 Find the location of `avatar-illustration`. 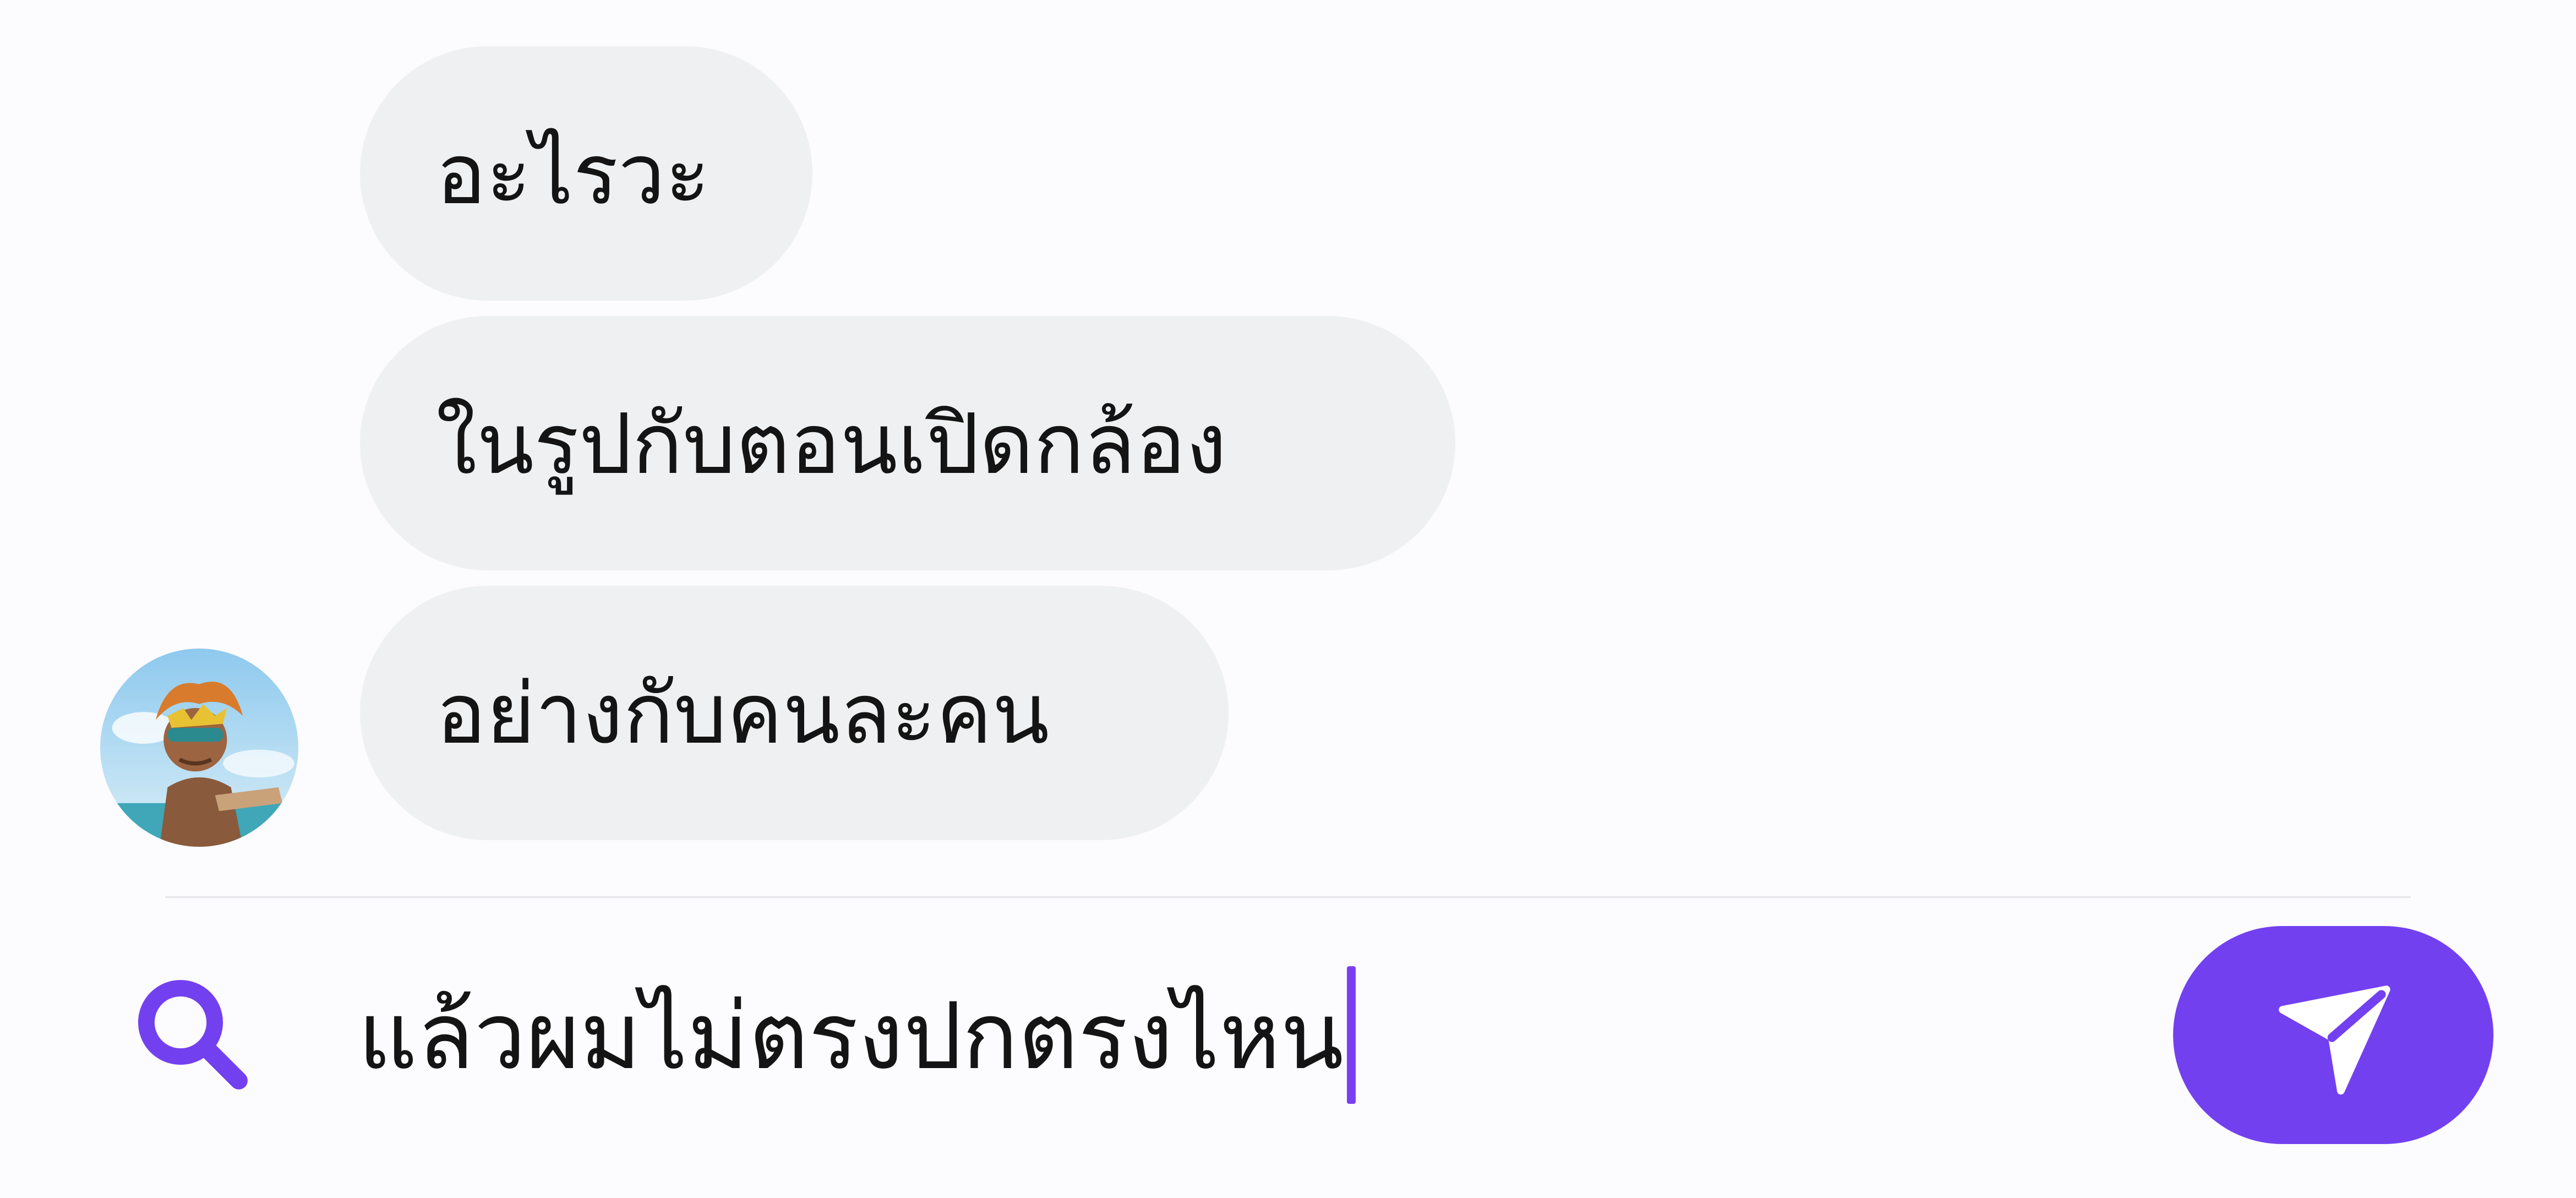

avatar-illustration is located at coordinates (199, 748).